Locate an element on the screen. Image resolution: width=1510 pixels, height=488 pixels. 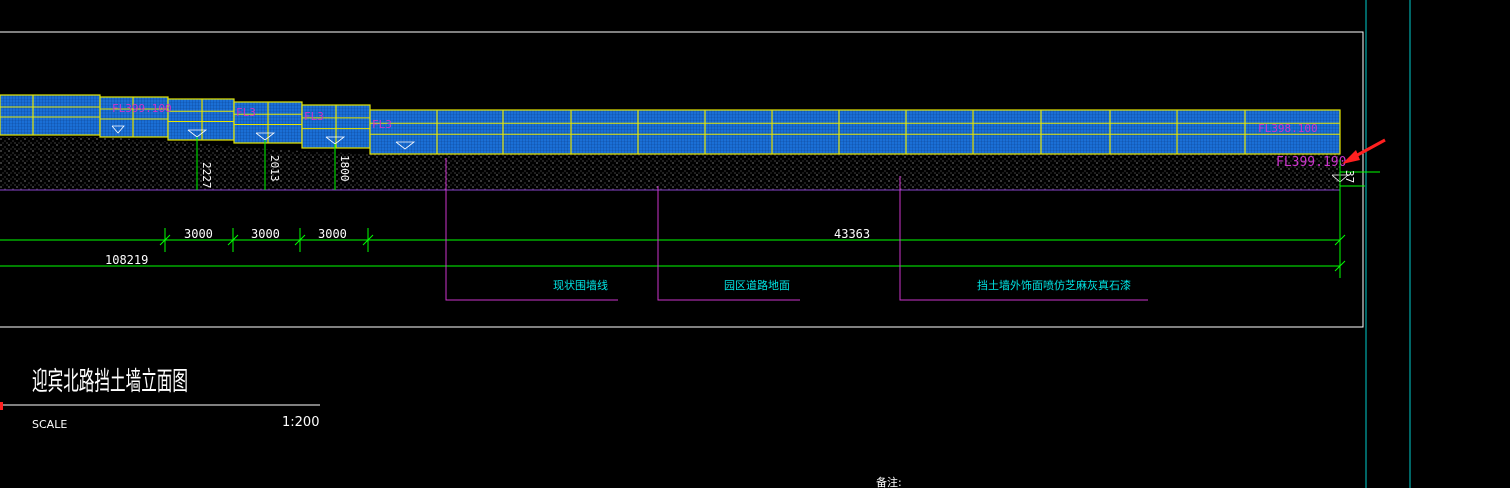
title-marker is located at coordinates (1, 406).